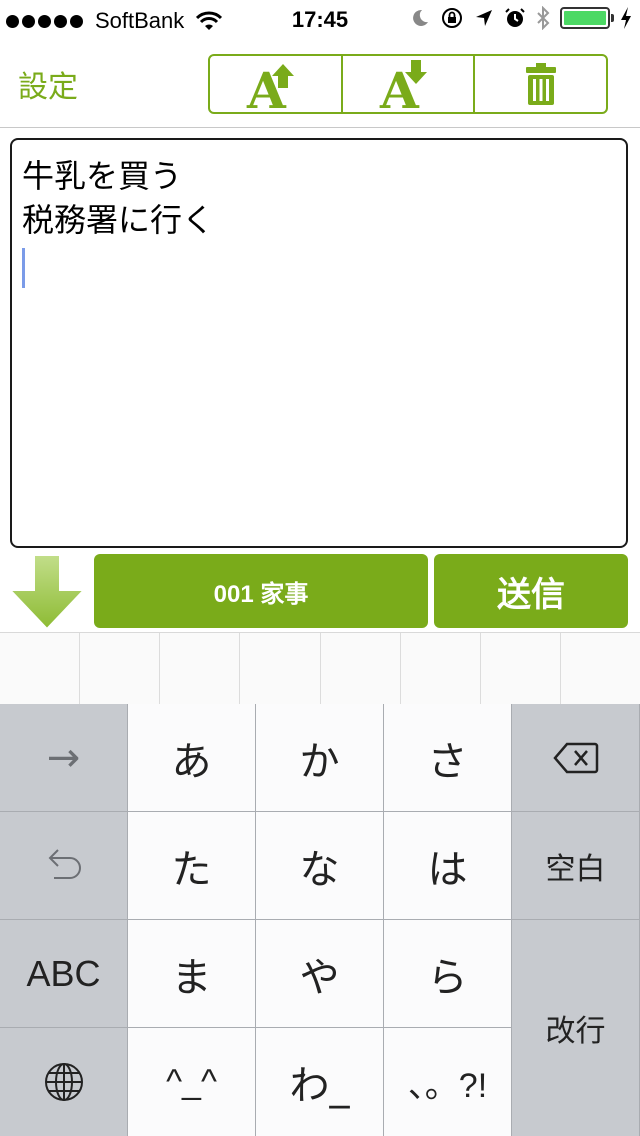 The image size is (640, 1136). What do you see at coordinates (319, 761) in the screenshot?
I see `key-label: か` at bounding box center [319, 761].